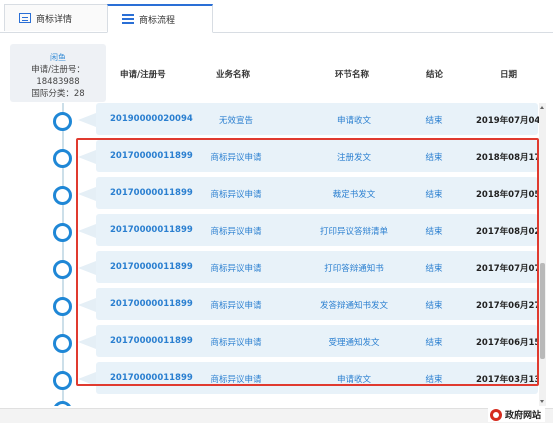 This screenshot has height=423, width=553. Describe the element at coordinates (510, 195) in the screenshot. I see `cell-date: 2018年07月05日` at that location.